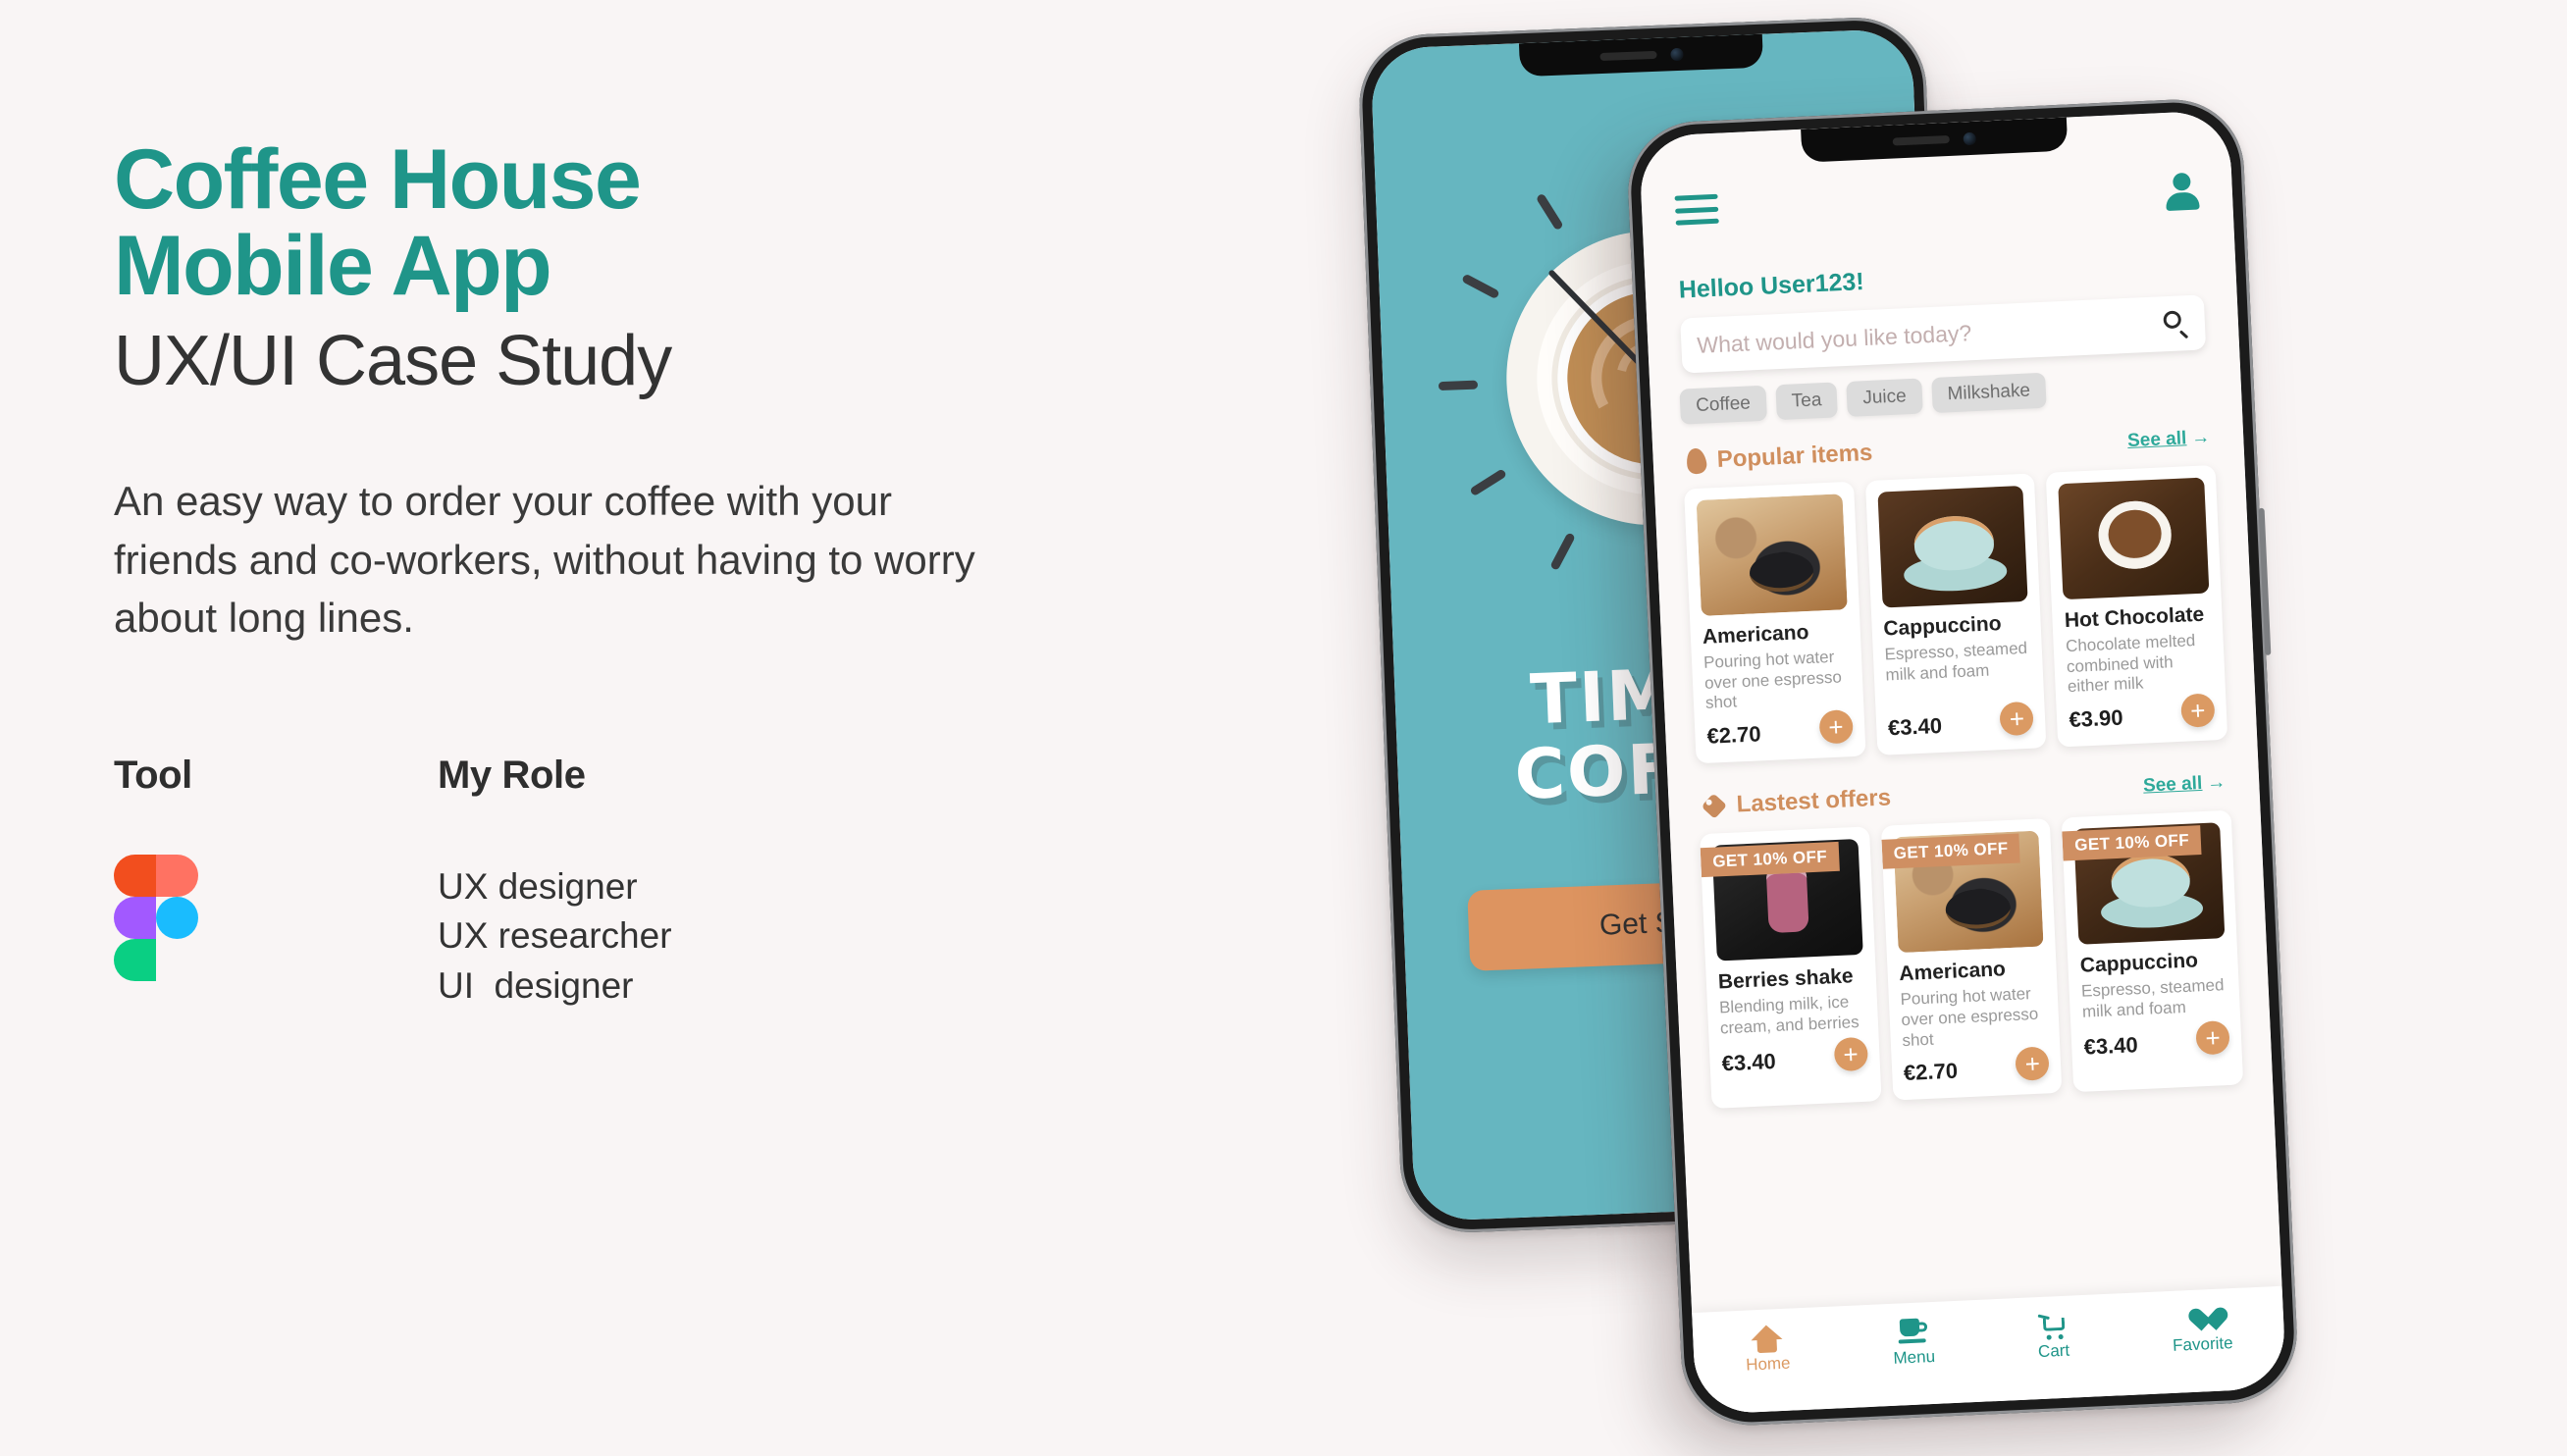 The width and height of the screenshot is (2567, 1456). Describe the element at coordinates (1696, 461) in the screenshot. I see `flame-icon` at that location.